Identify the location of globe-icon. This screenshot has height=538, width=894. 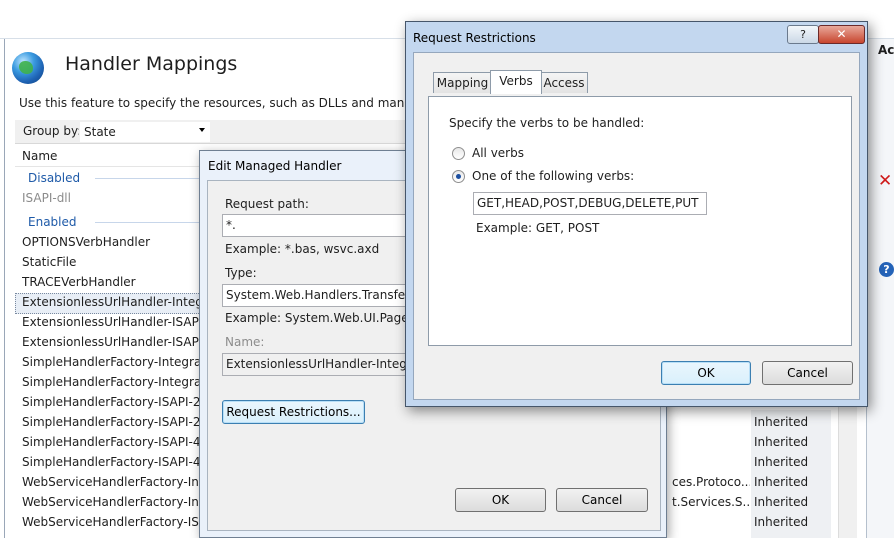
(28, 68).